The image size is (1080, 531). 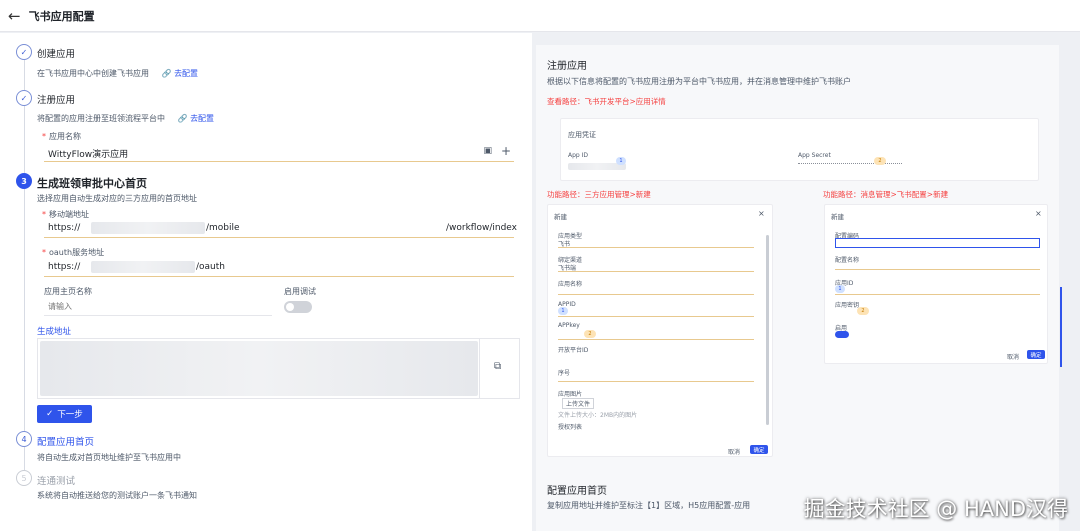 What do you see at coordinates (850, 163) in the screenshot?
I see `app-secret-mask` at bounding box center [850, 163].